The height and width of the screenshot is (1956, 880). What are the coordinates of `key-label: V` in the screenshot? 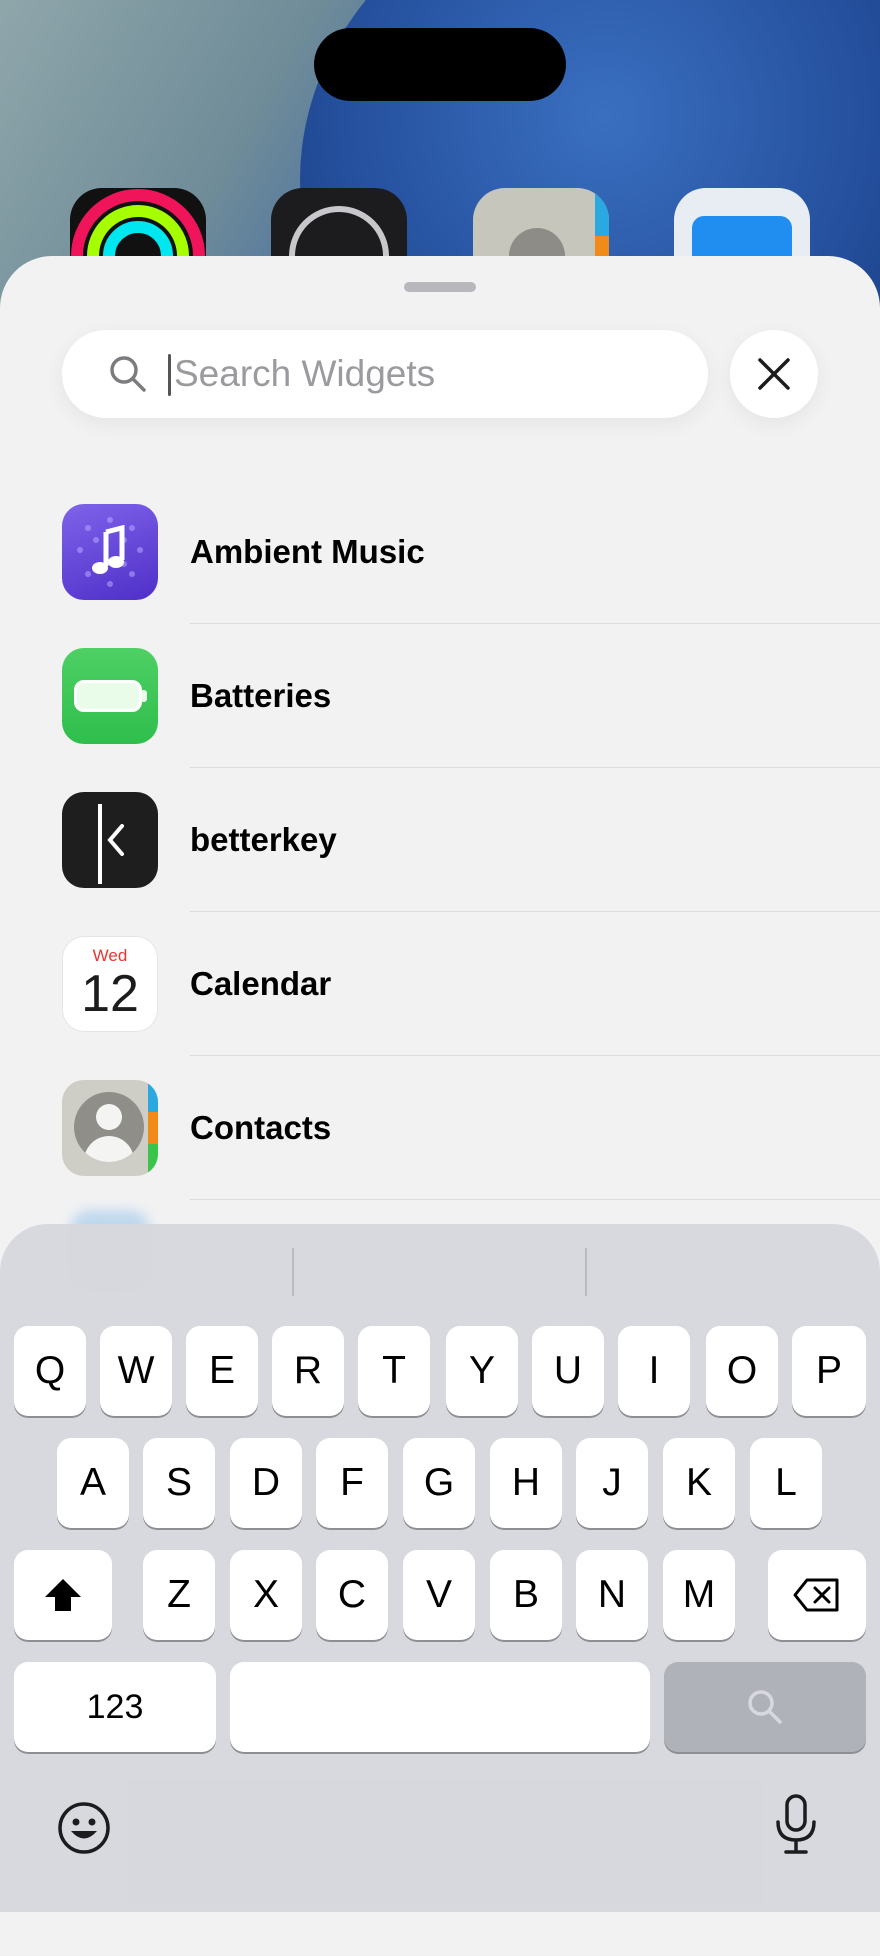 It's located at (438, 1594).